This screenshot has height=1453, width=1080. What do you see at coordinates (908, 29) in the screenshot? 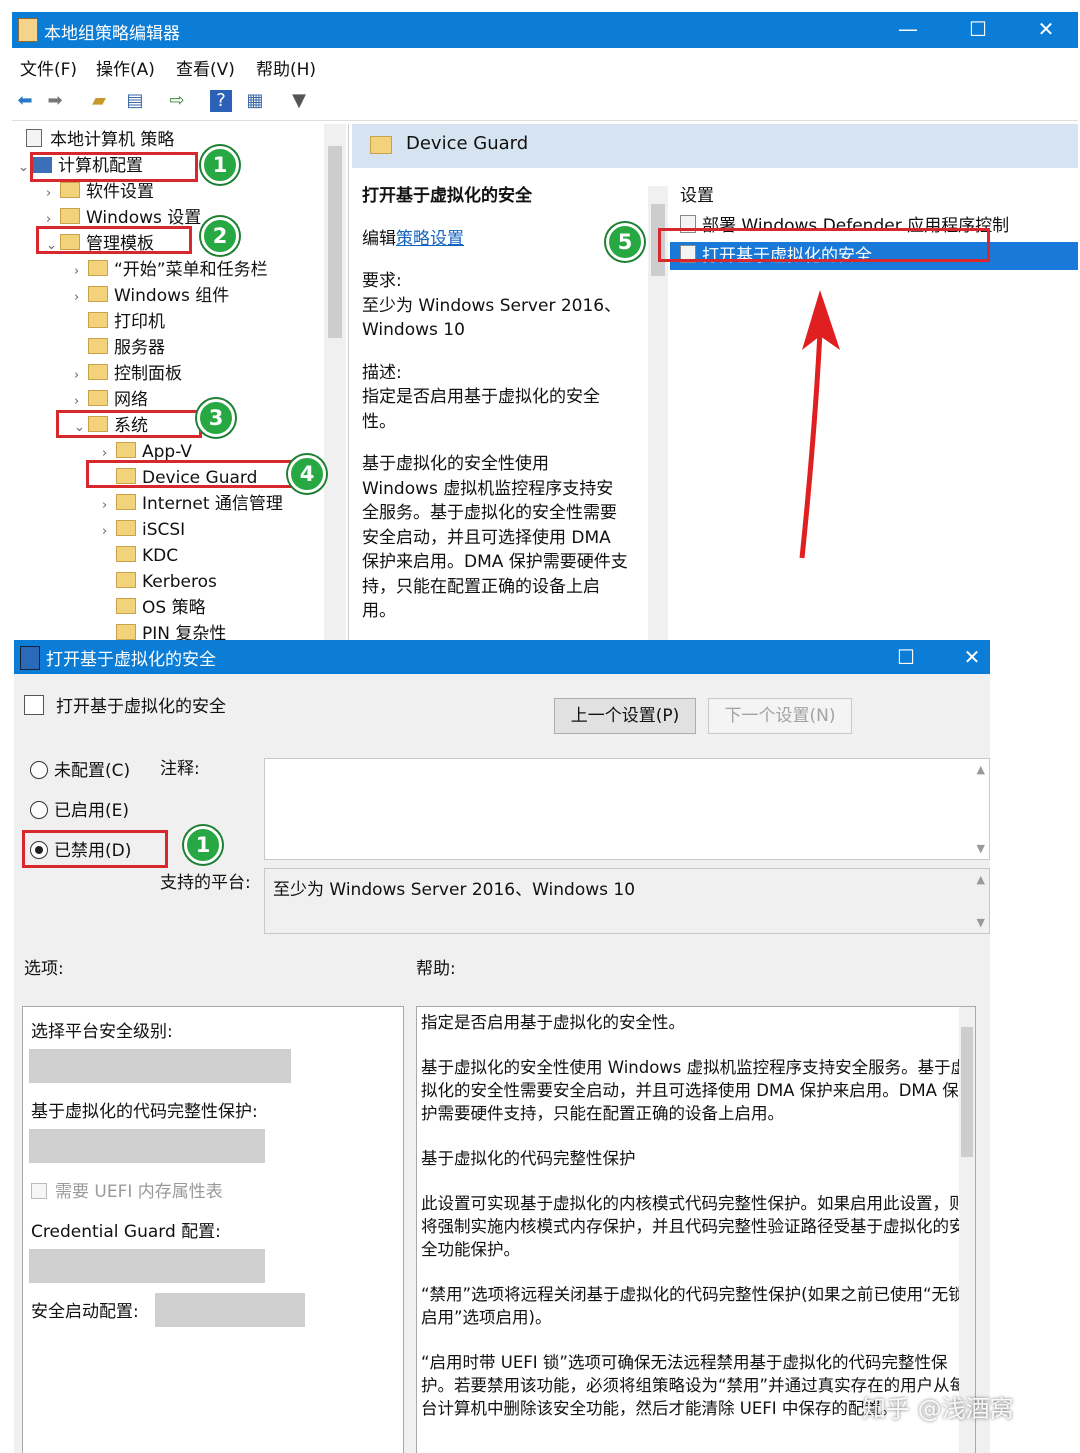
I see `minimize-button: —` at bounding box center [908, 29].